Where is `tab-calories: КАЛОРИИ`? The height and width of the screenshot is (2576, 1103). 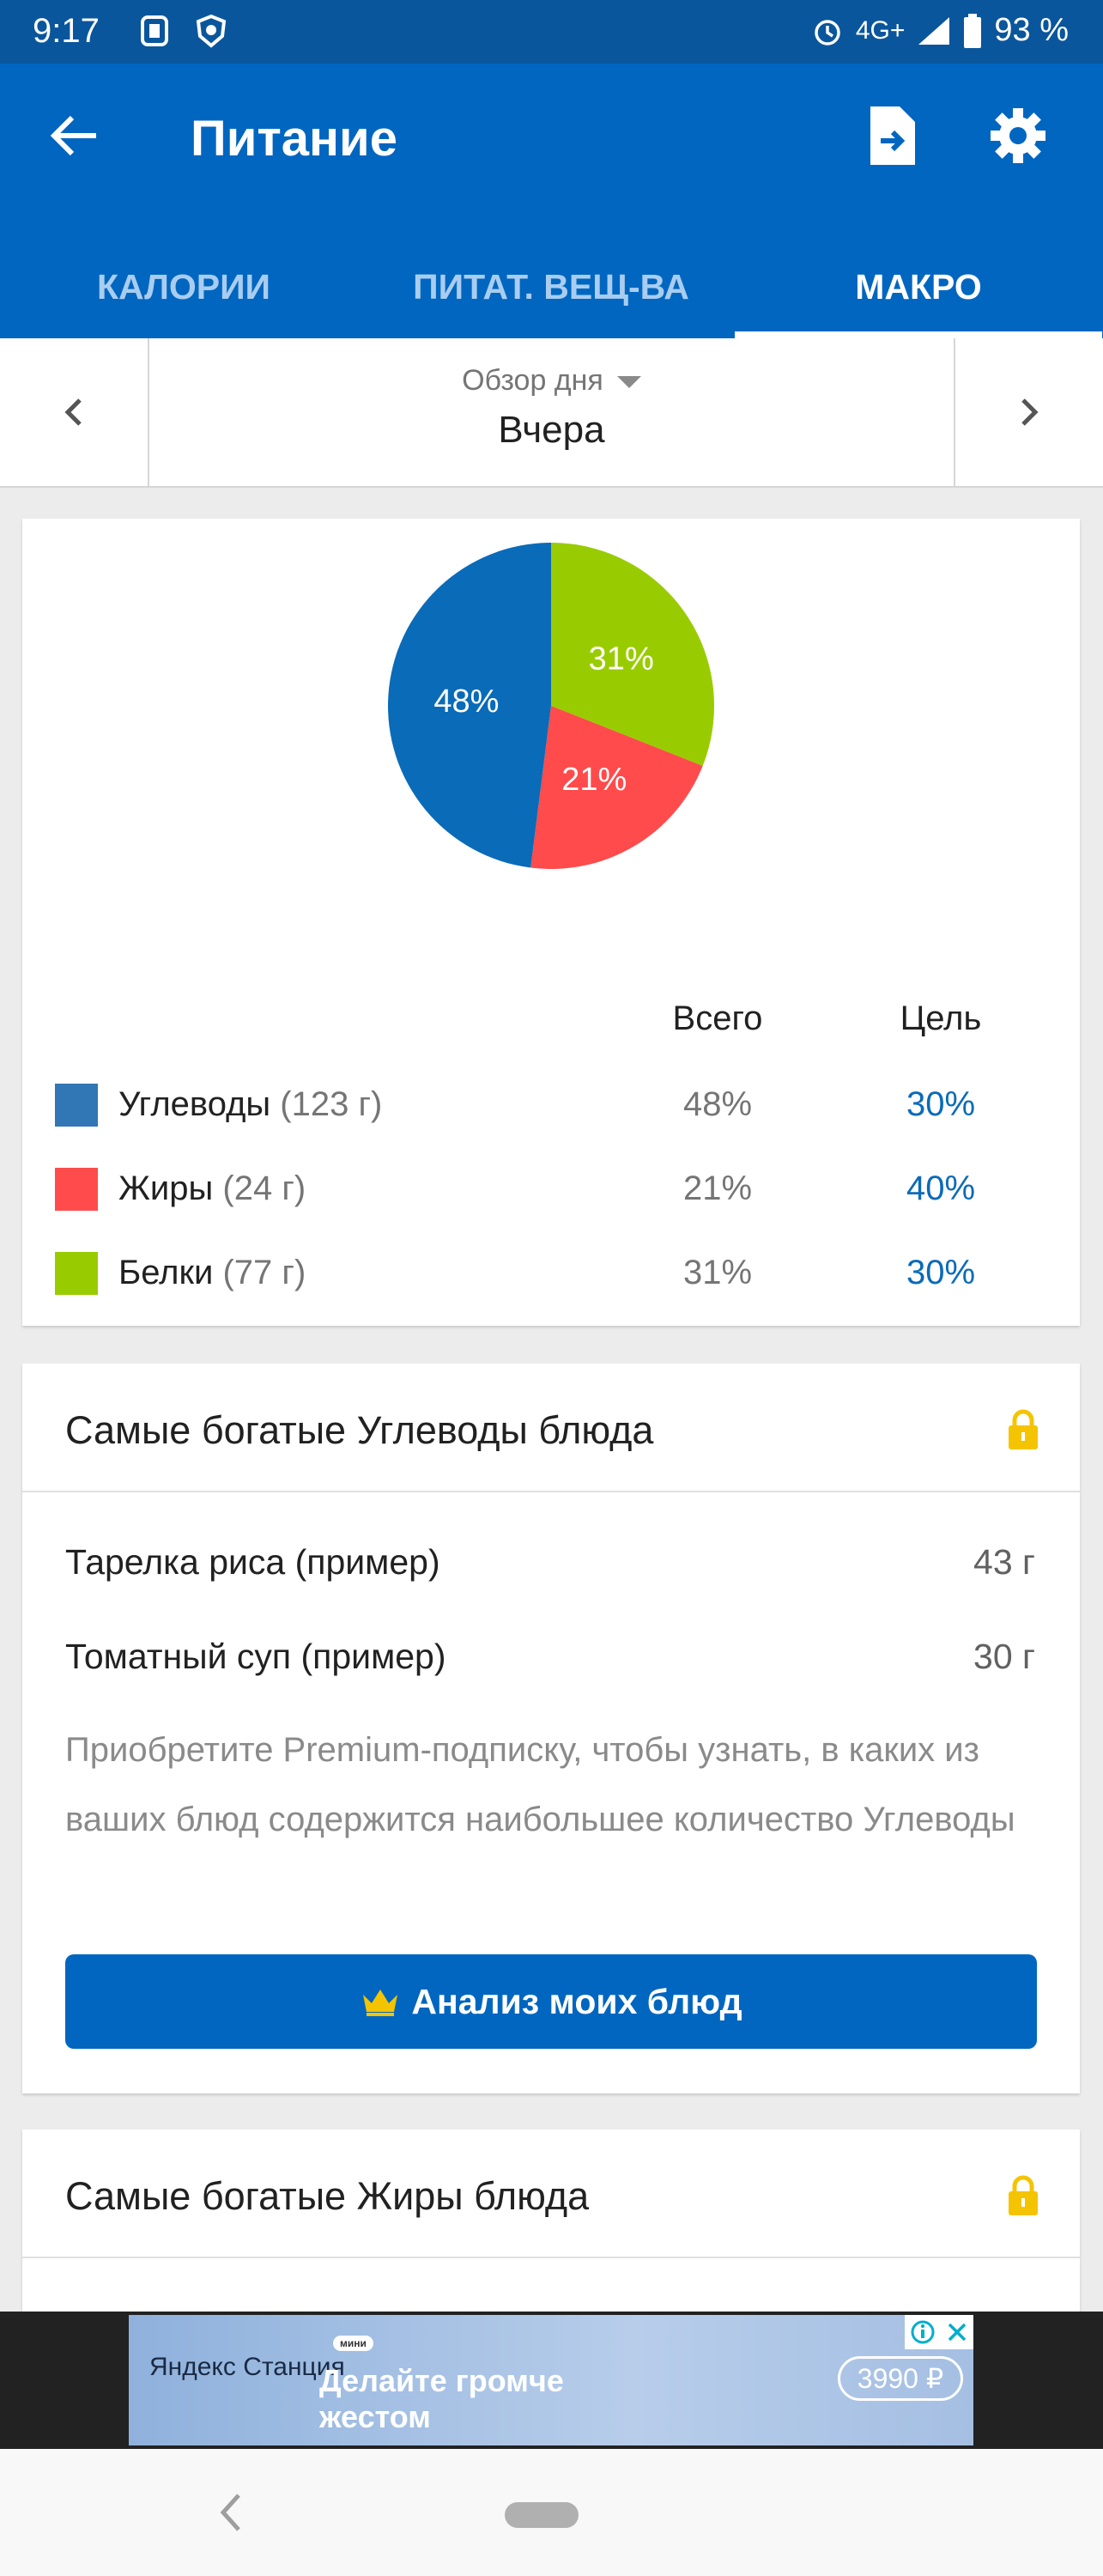
tab-calories: КАЛОРИИ is located at coordinates (183, 286).